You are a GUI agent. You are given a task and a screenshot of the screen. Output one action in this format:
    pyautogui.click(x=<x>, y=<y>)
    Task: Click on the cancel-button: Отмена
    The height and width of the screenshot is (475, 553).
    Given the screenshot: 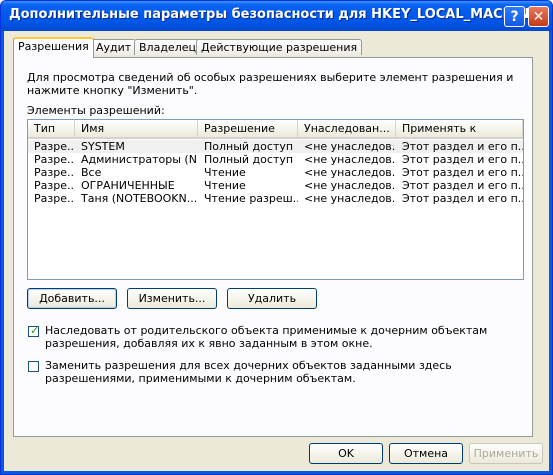 What is the action you would take?
    pyautogui.click(x=426, y=453)
    